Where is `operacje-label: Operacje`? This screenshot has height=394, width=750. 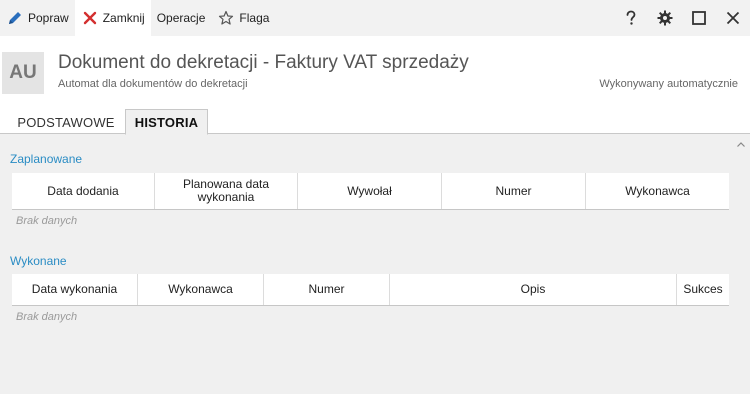
operacje-label: Operacje is located at coordinates (181, 18).